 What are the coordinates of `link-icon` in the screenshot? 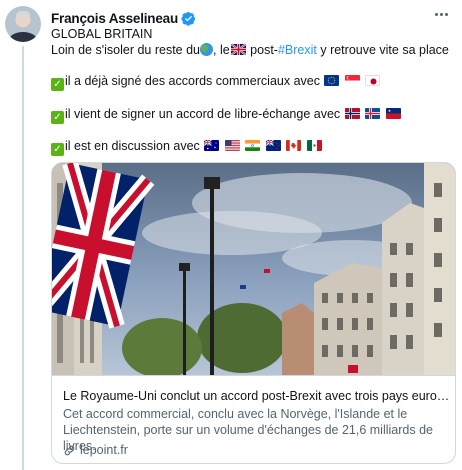 It's located at (69, 450).